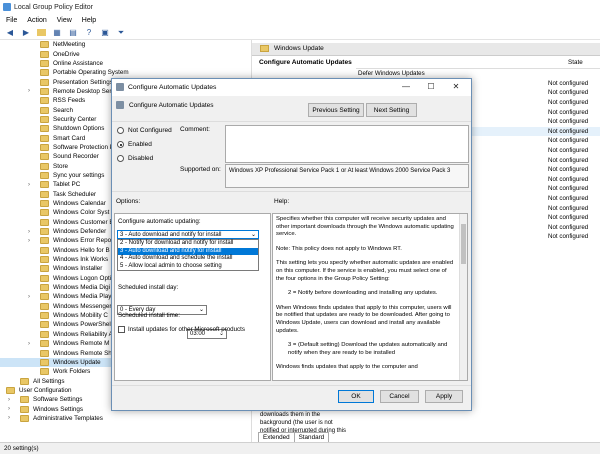 The width and height of the screenshot is (600, 454). Describe the element at coordinates (456, 86) in the screenshot. I see `close-icon: ✕` at that location.